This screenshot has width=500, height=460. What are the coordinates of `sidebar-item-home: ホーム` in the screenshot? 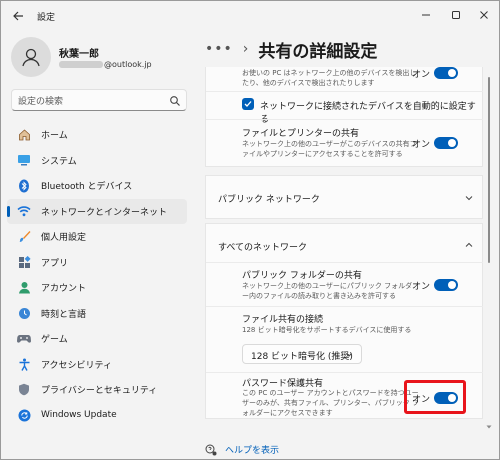 It's located at (97, 134).